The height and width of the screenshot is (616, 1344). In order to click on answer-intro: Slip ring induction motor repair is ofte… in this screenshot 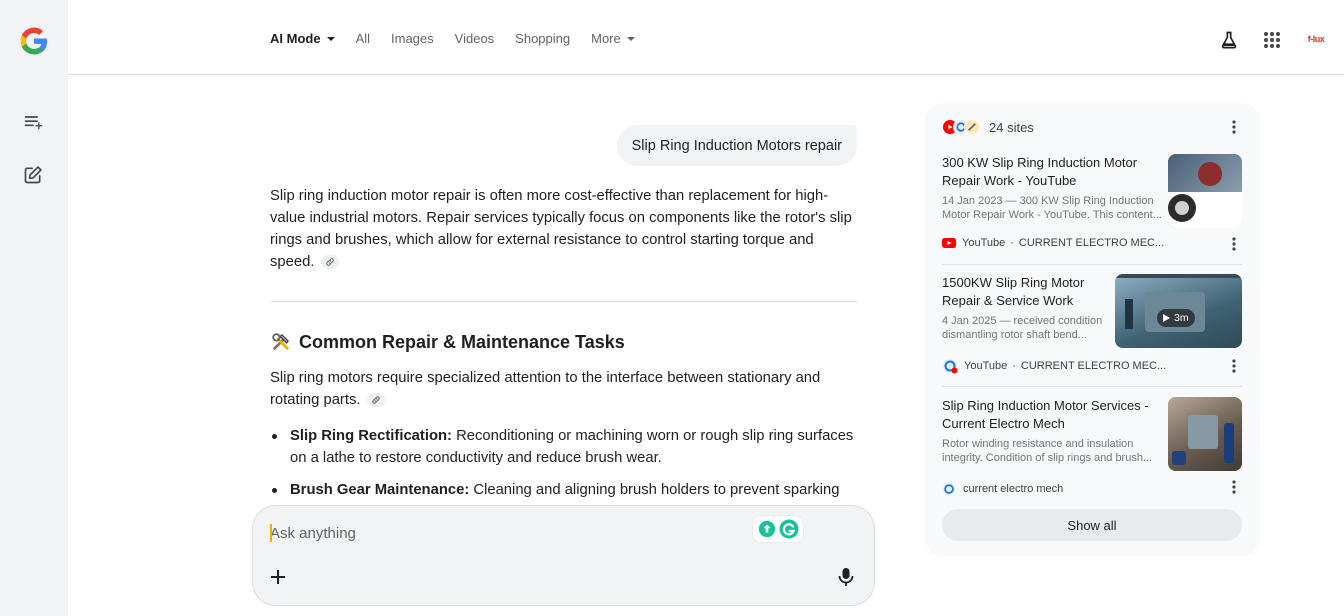, I will do `click(564, 229)`.